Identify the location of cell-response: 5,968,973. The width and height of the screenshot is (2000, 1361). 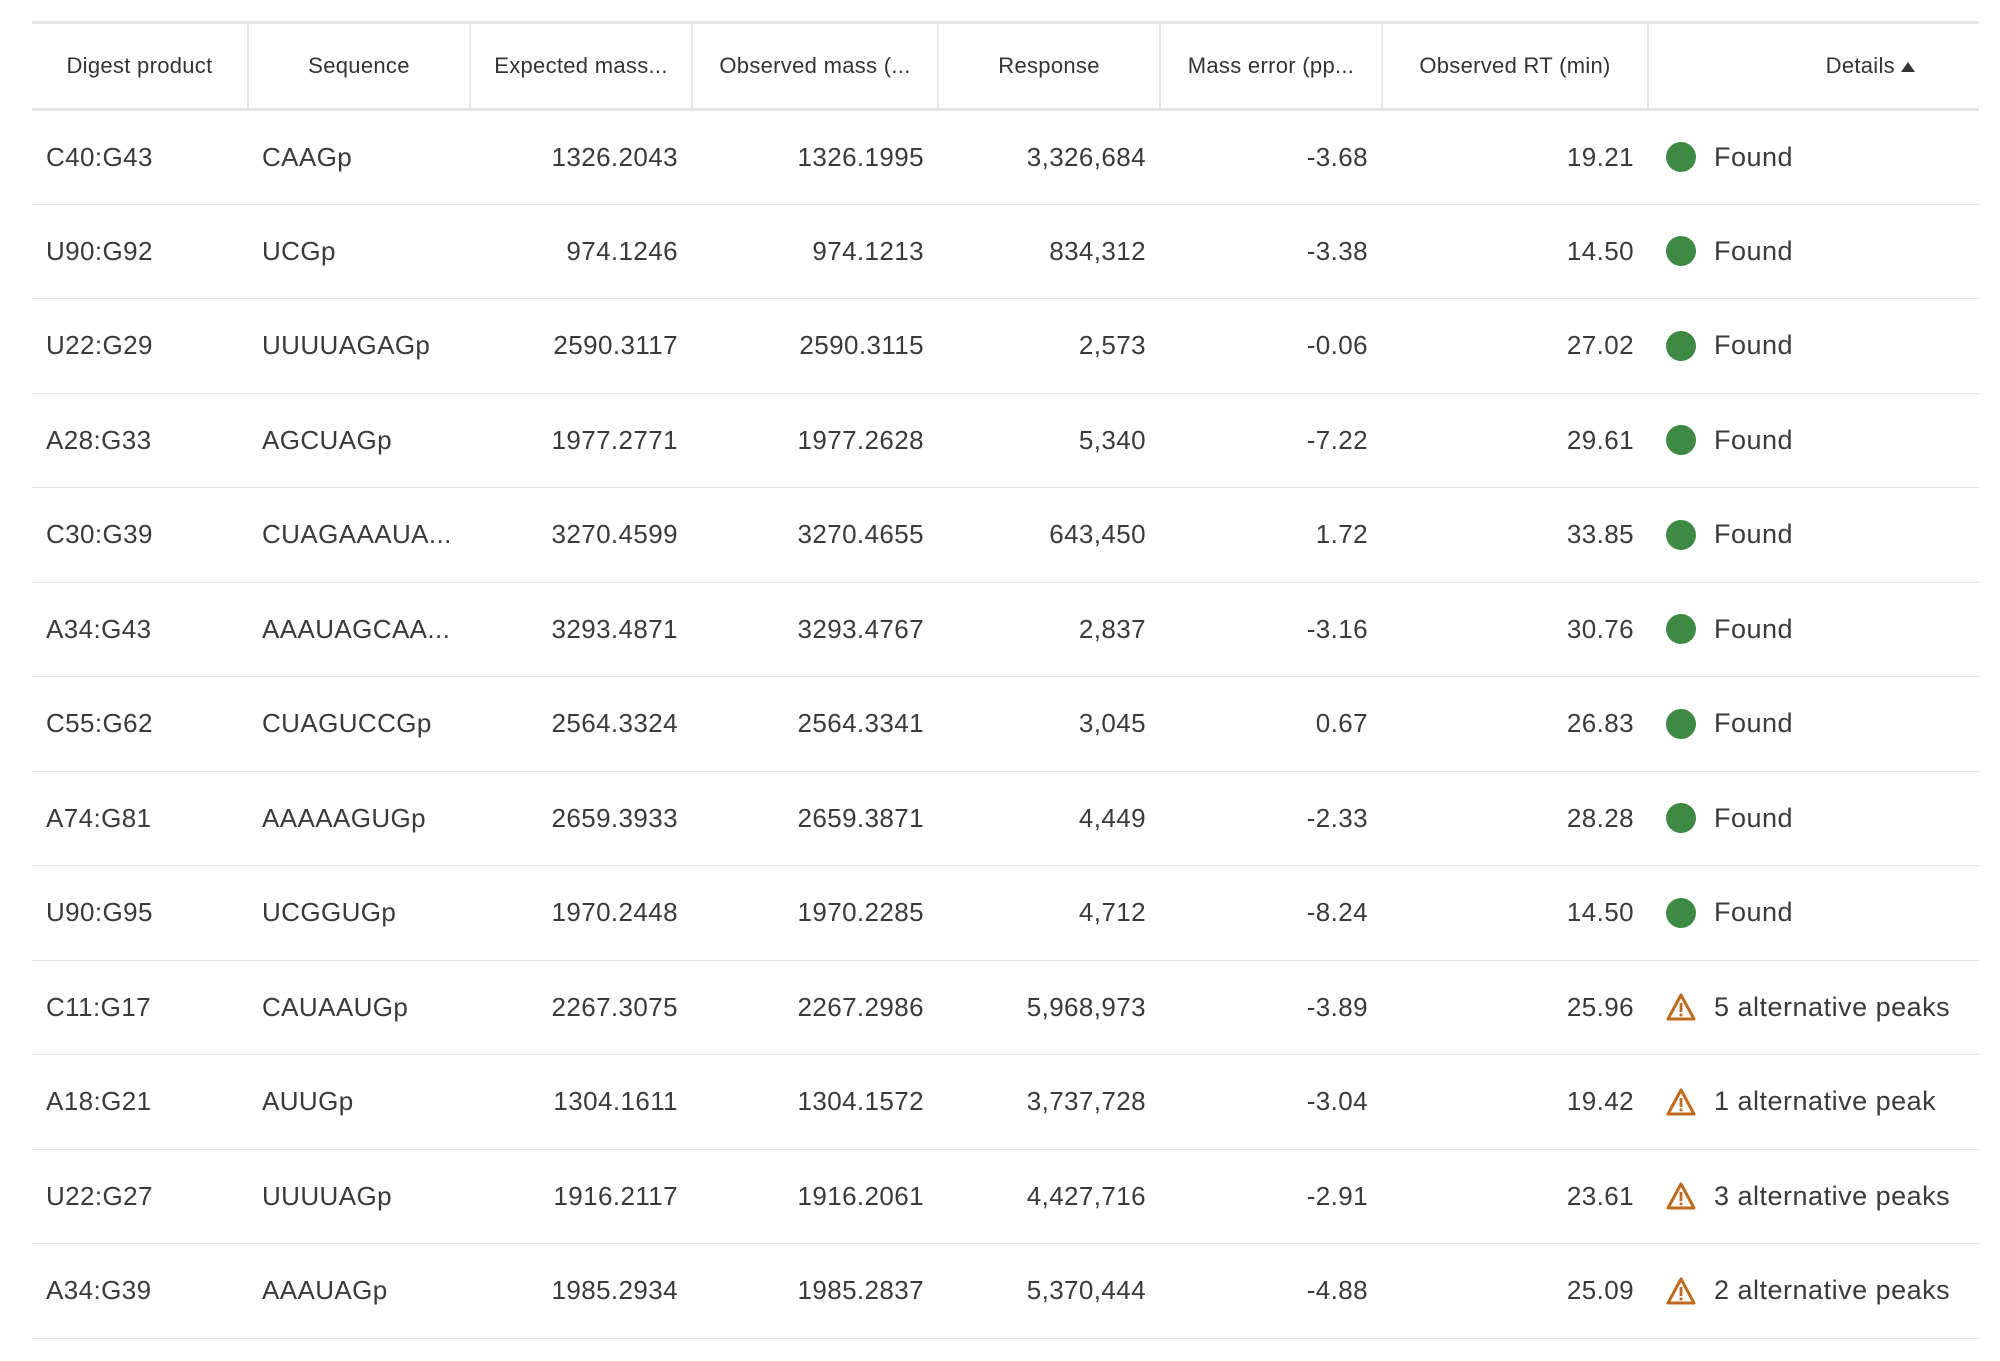
(1086, 1006).